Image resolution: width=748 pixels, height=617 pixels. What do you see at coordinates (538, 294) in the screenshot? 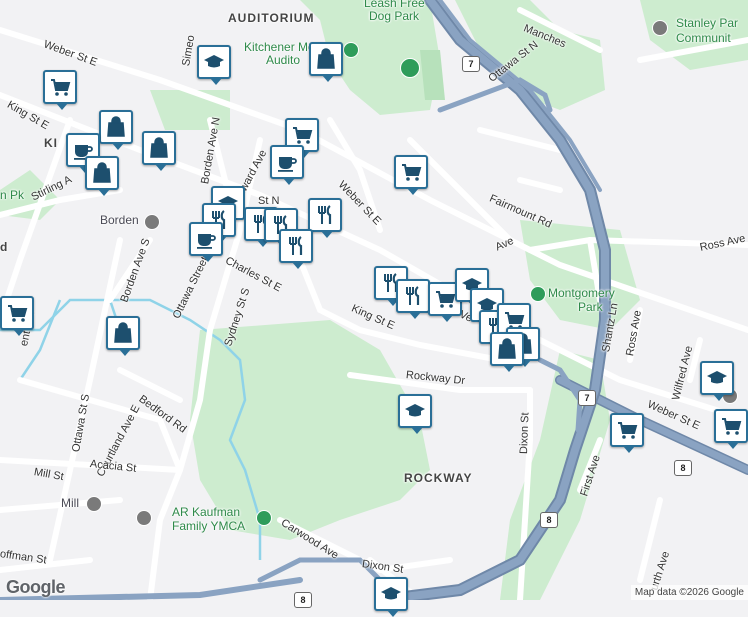
I see `montgomery-park-pin-icon` at bounding box center [538, 294].